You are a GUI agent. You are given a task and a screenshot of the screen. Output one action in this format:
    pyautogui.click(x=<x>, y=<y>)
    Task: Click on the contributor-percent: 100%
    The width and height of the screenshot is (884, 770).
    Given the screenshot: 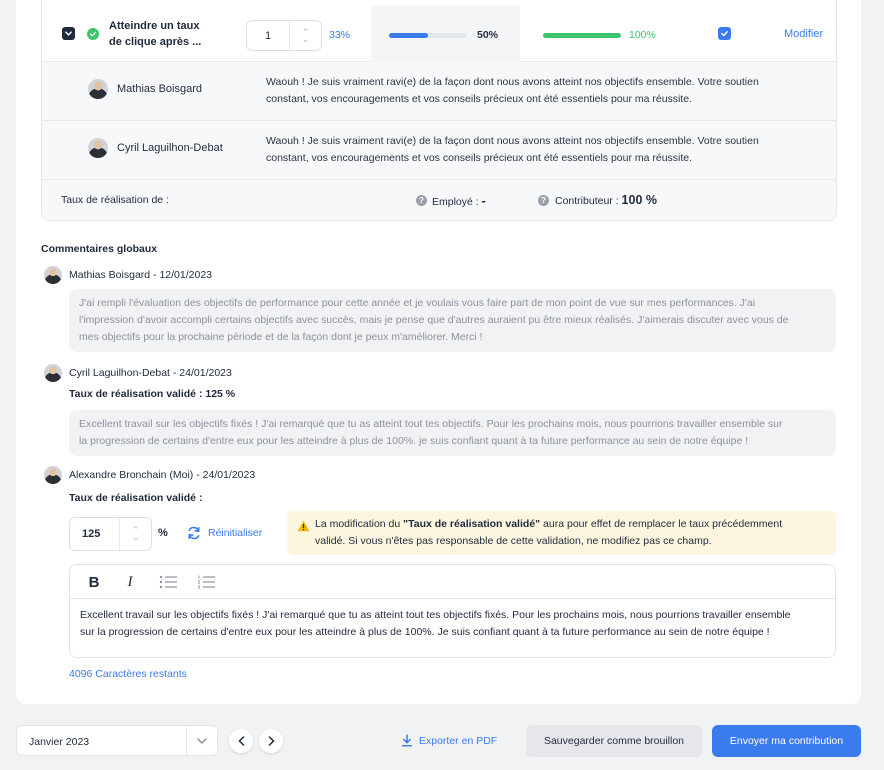 What is the action you would take?
    pyautogui.click(x=642, y=35)
    